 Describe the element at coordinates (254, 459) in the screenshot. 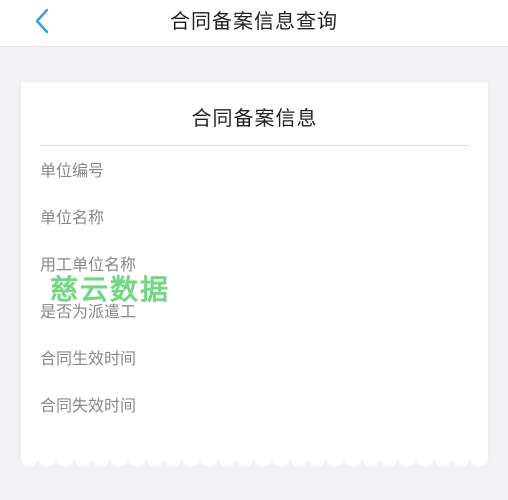

I see `card-scalloped-edge` at that location.